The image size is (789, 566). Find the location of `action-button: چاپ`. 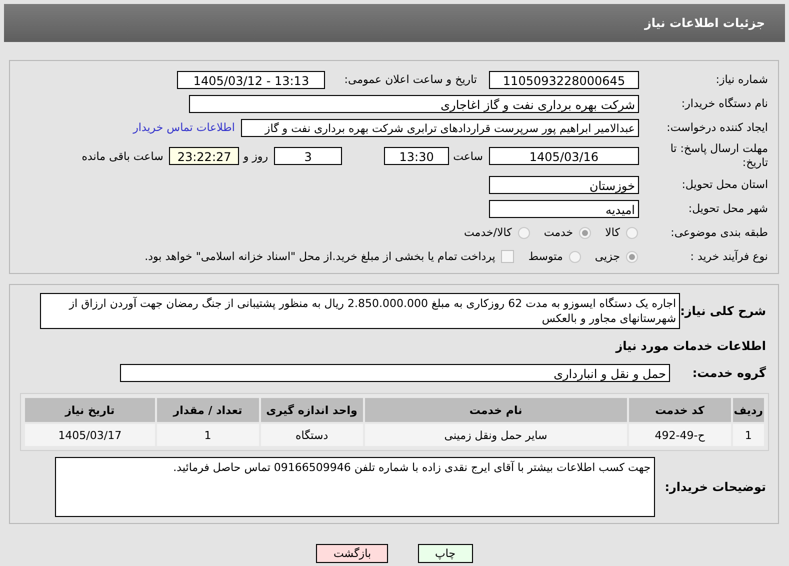

action-button: چاپ is located at coordinates (445, 553).